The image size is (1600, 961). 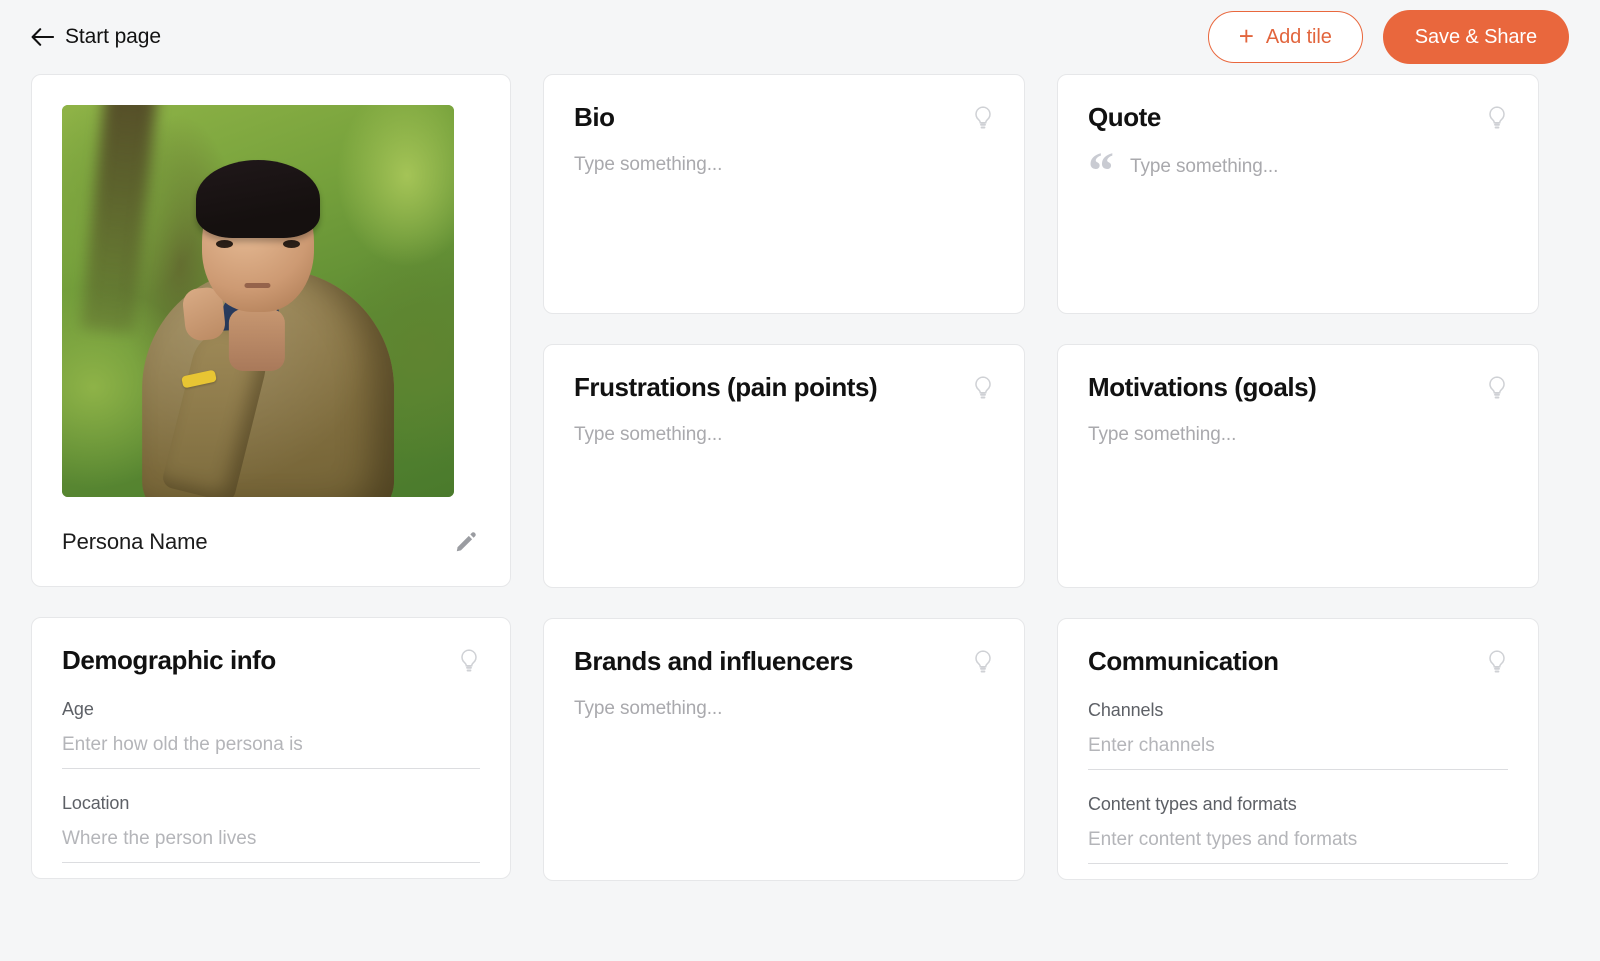 I want to click on persona-avatar, so click(x=258, y=301).